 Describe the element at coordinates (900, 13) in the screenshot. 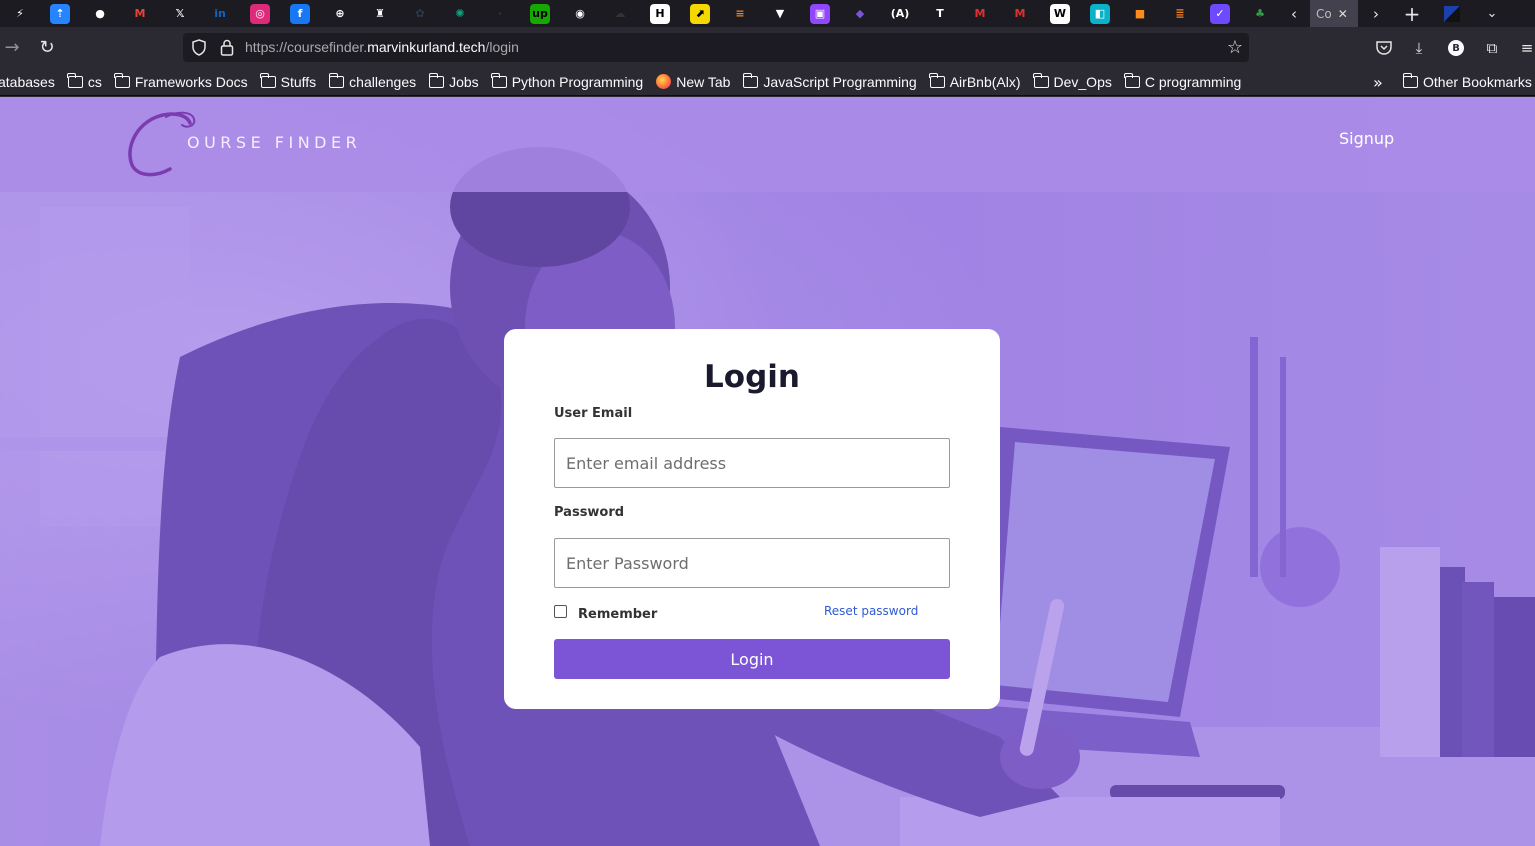

I see `alx-icon: (A)` at that location.